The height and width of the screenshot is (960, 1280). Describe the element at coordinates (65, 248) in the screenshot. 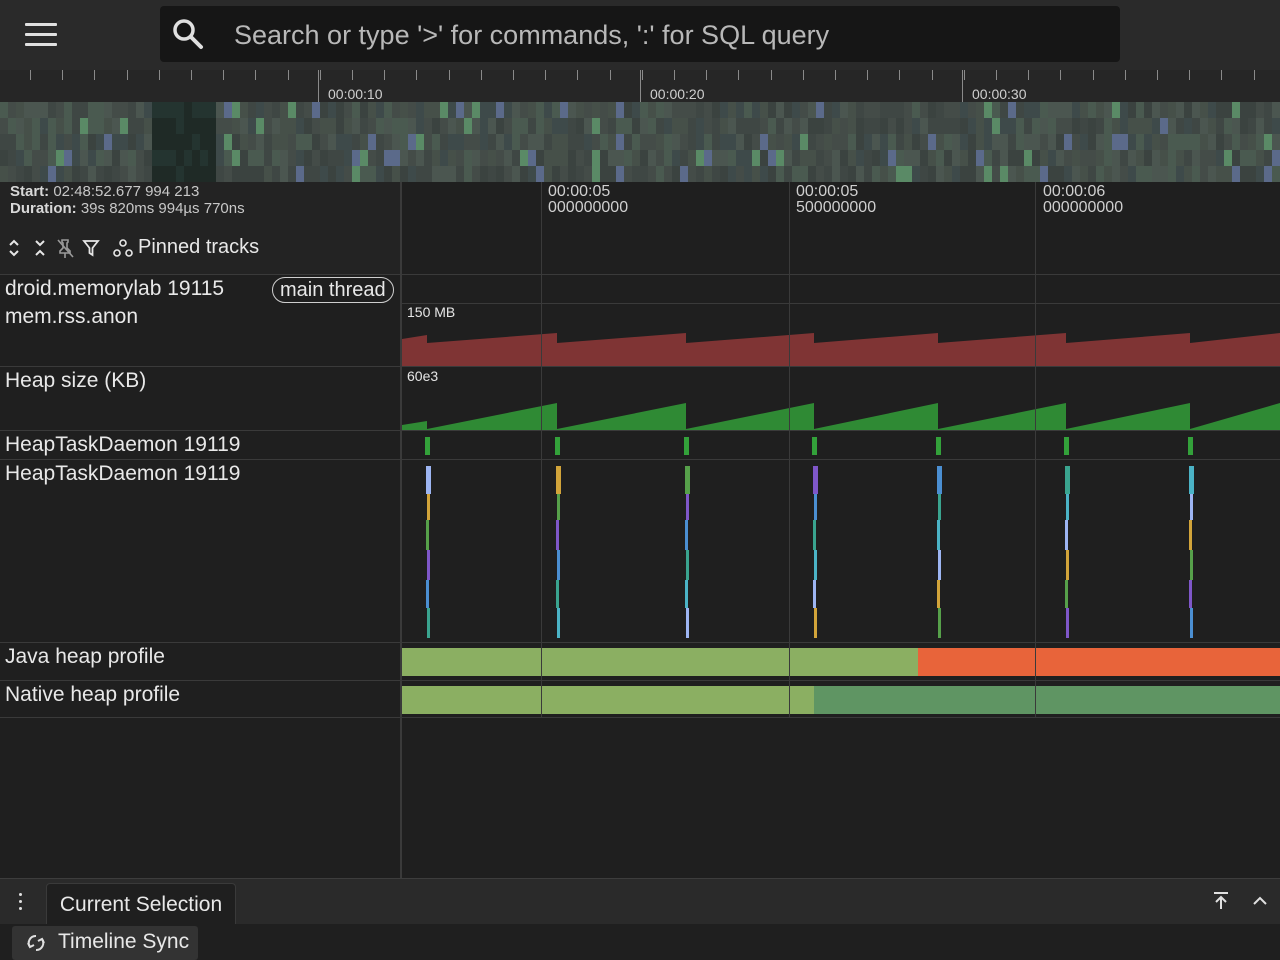

I see `unpin-icon` at that location.